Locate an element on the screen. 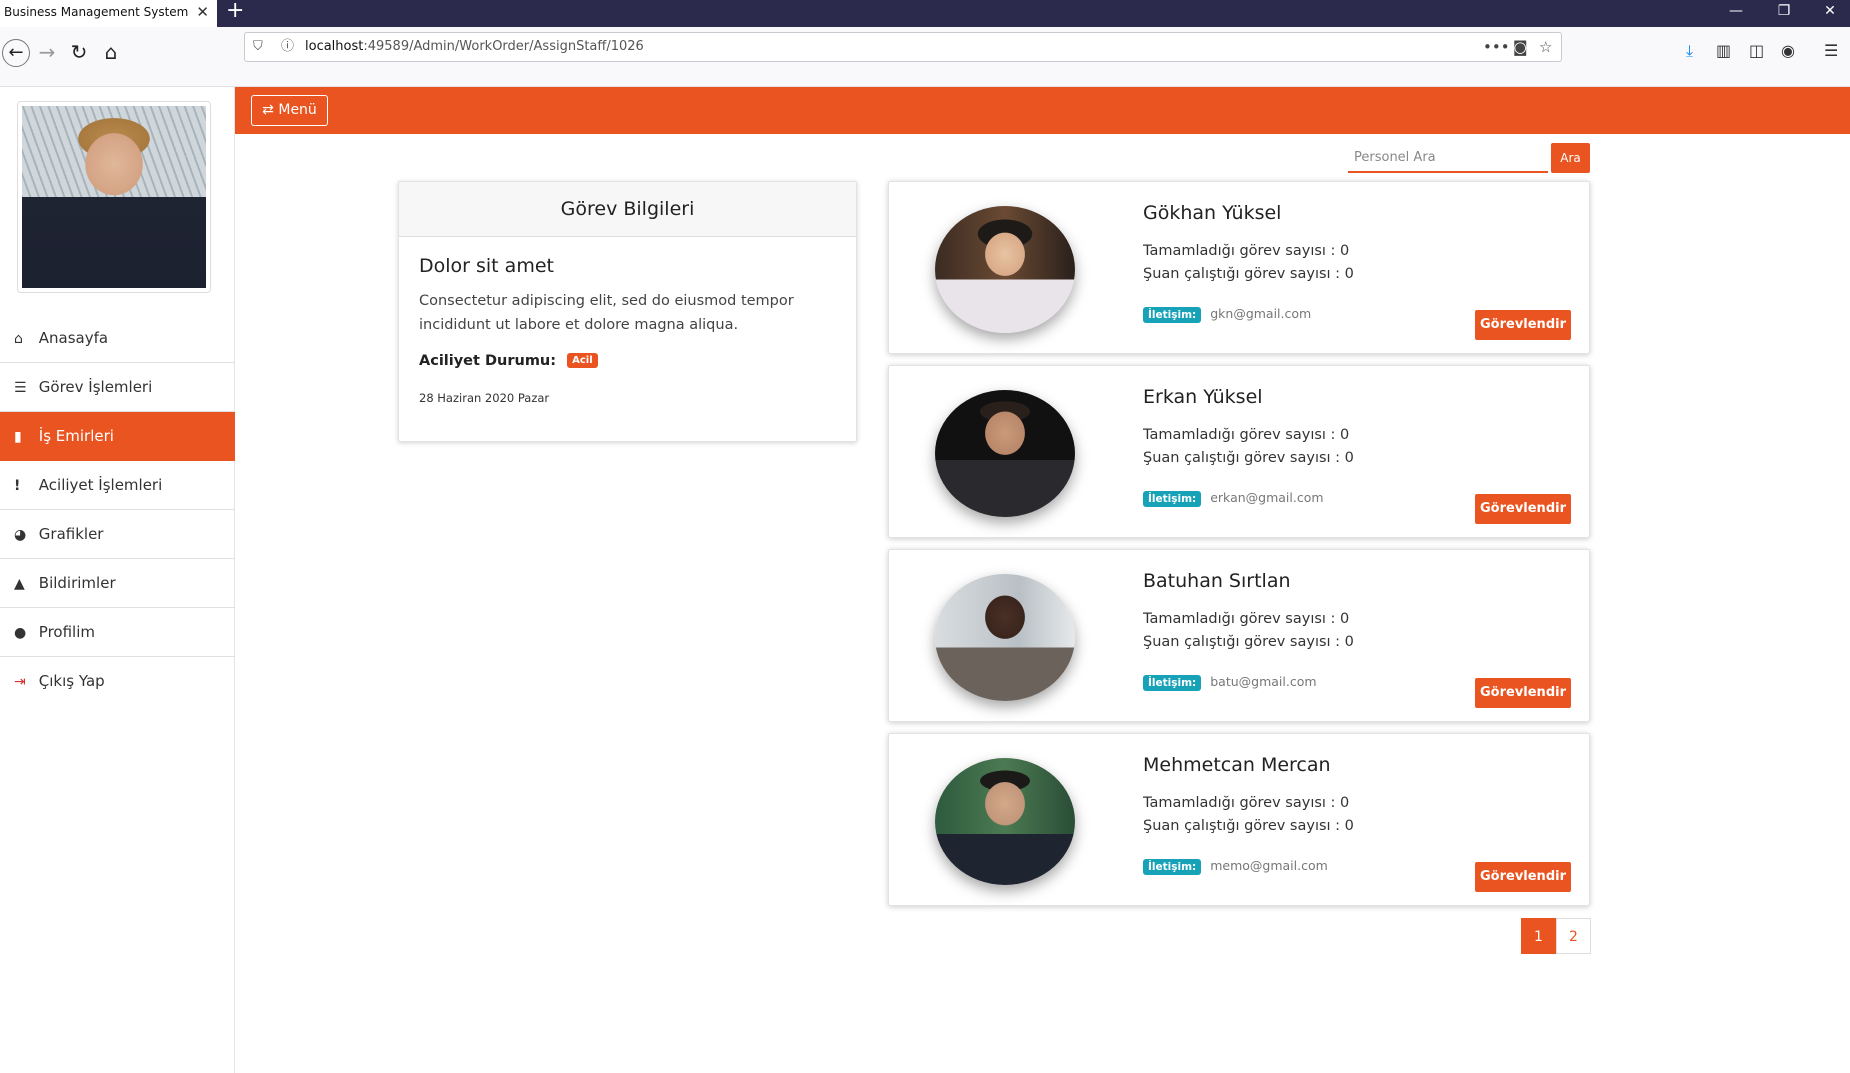 The height and width of the screenshot is (1073, 1850). search-button: Ara is located at coordinates (1570, 158).